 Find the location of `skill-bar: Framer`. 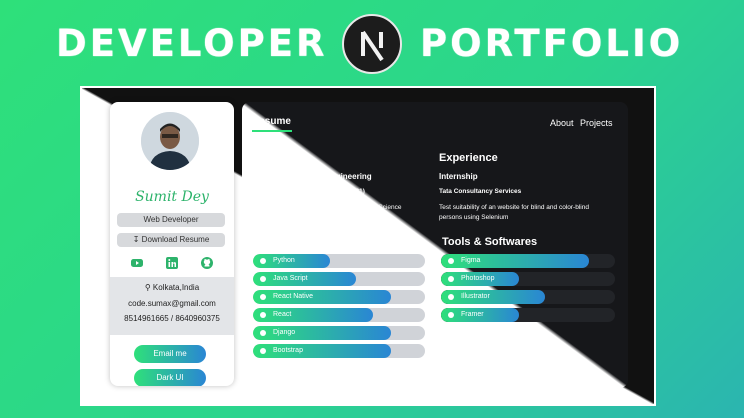

skill-bar: Framer is located at coordinates (528, 315).